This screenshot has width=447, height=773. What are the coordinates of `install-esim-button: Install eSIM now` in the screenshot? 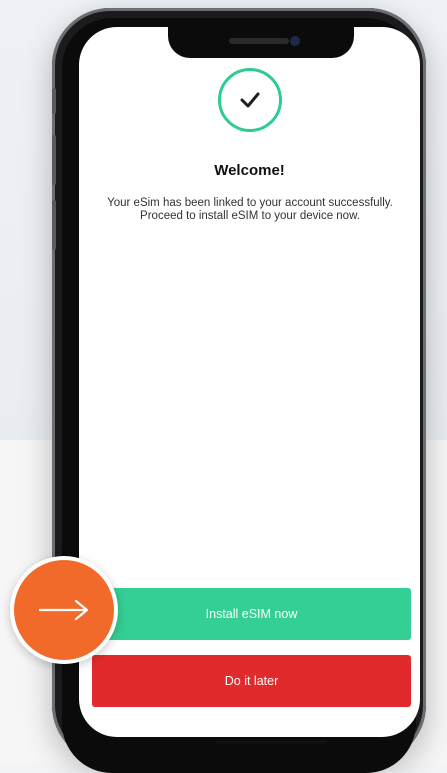 It's located at (251, 614).